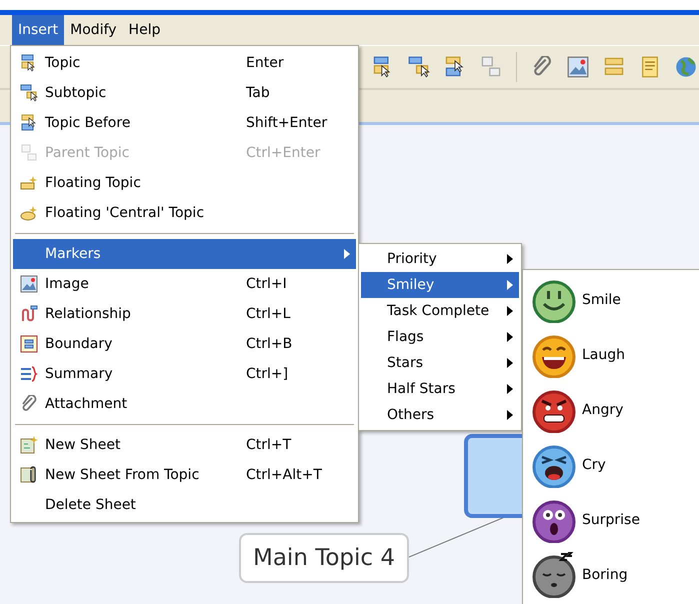 Image resolution: width=699 pixels, height=604 pixels. What do you see at coordinates (612, 299) in the screenshot?
I see `menu-item: Smile` at bounding box center [612, 299].